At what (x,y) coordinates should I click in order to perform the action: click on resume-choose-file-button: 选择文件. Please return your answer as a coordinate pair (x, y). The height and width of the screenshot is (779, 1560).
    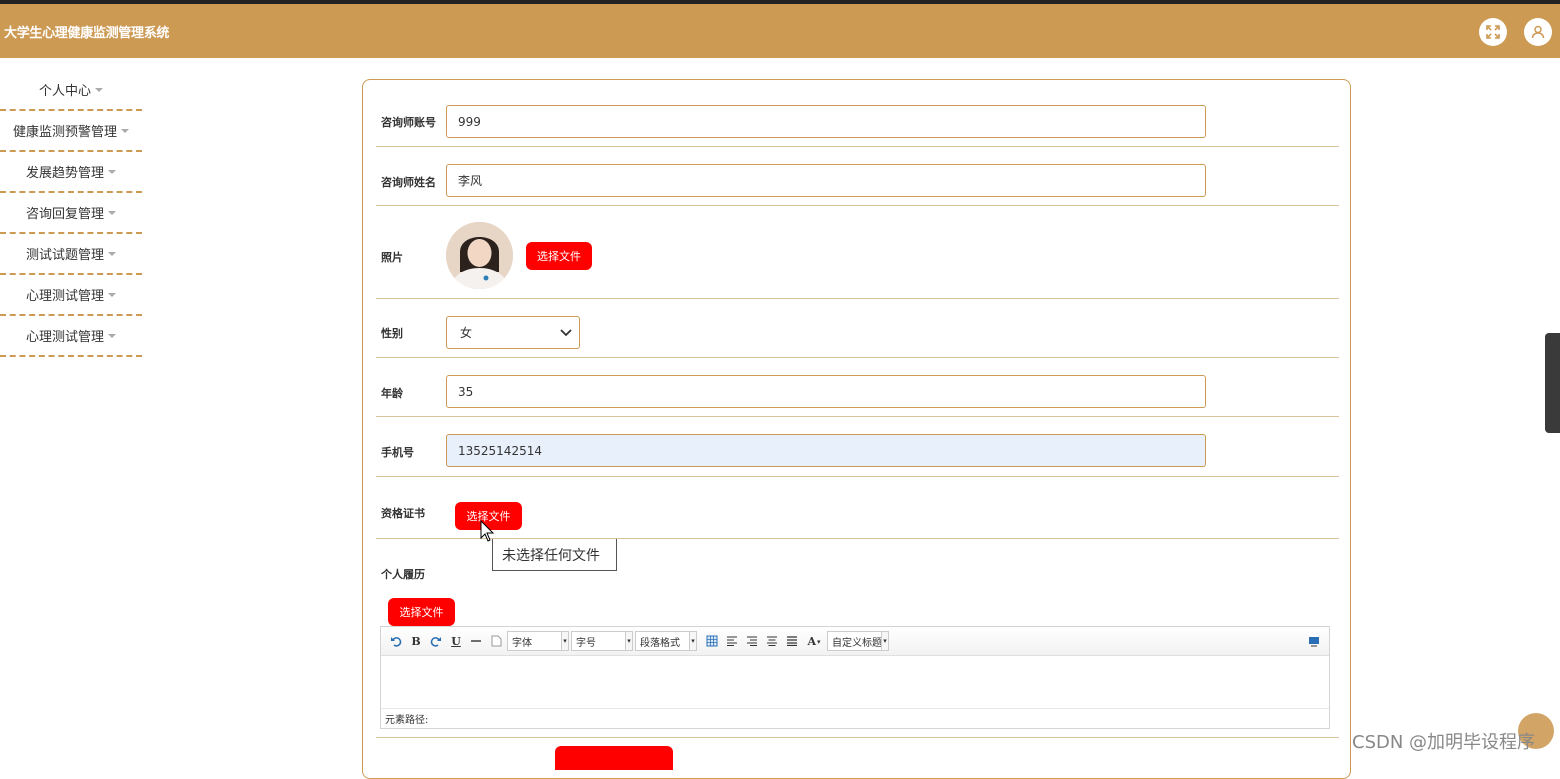
    Looking at the image, I should click on (421, 612).